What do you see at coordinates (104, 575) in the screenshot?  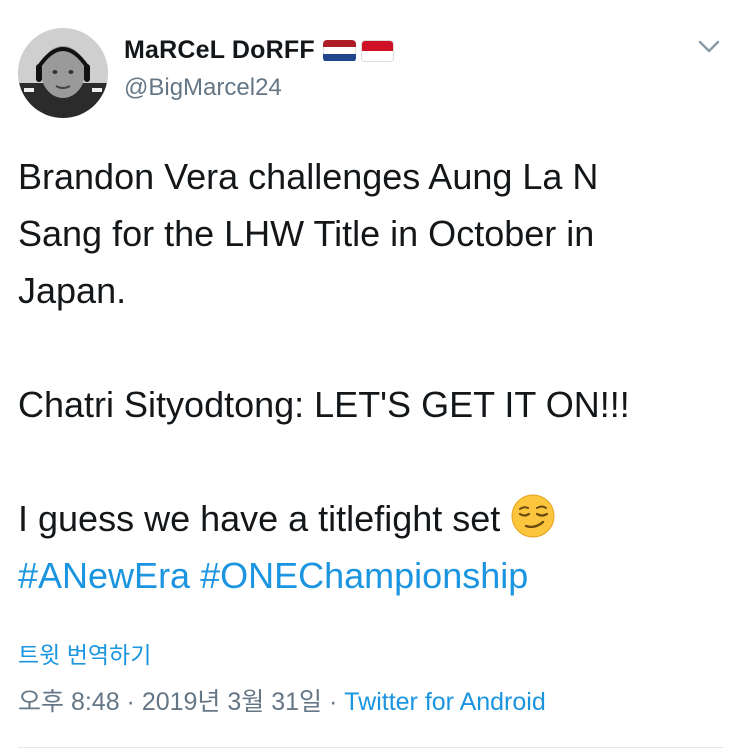 I see `hashtag-anewera: #ANewEra` at bounding box center [104, 575].